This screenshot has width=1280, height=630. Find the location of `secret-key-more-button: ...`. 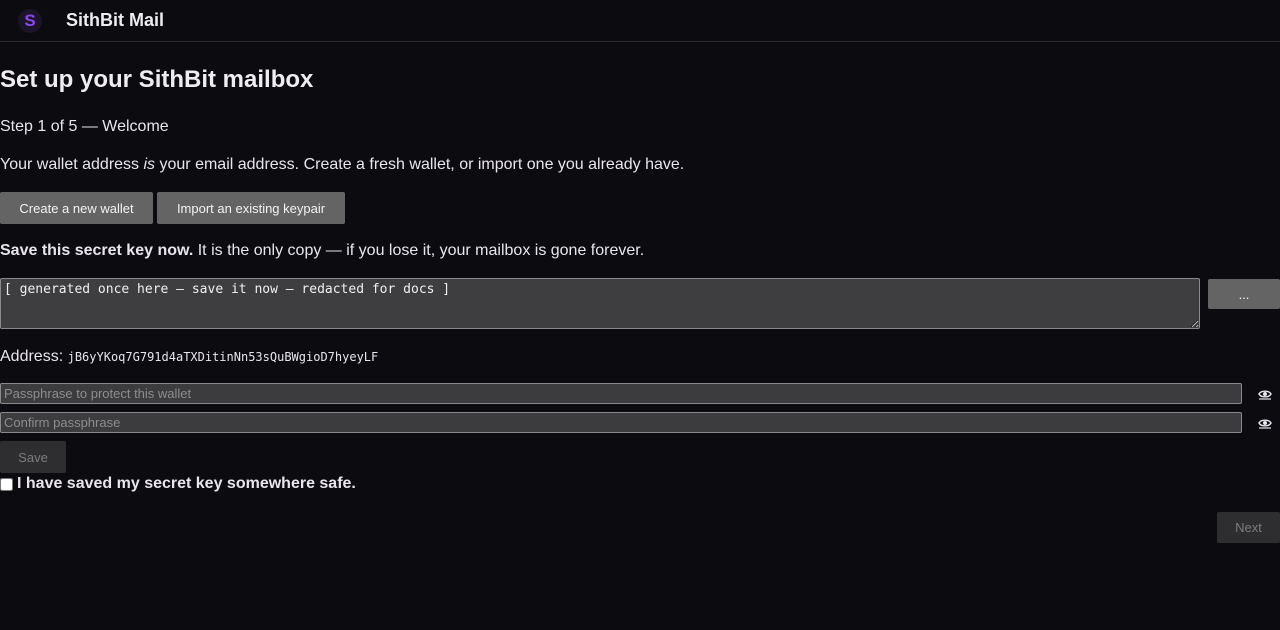

secret-key-more-button: ... is located at coordinates (1244, 294).